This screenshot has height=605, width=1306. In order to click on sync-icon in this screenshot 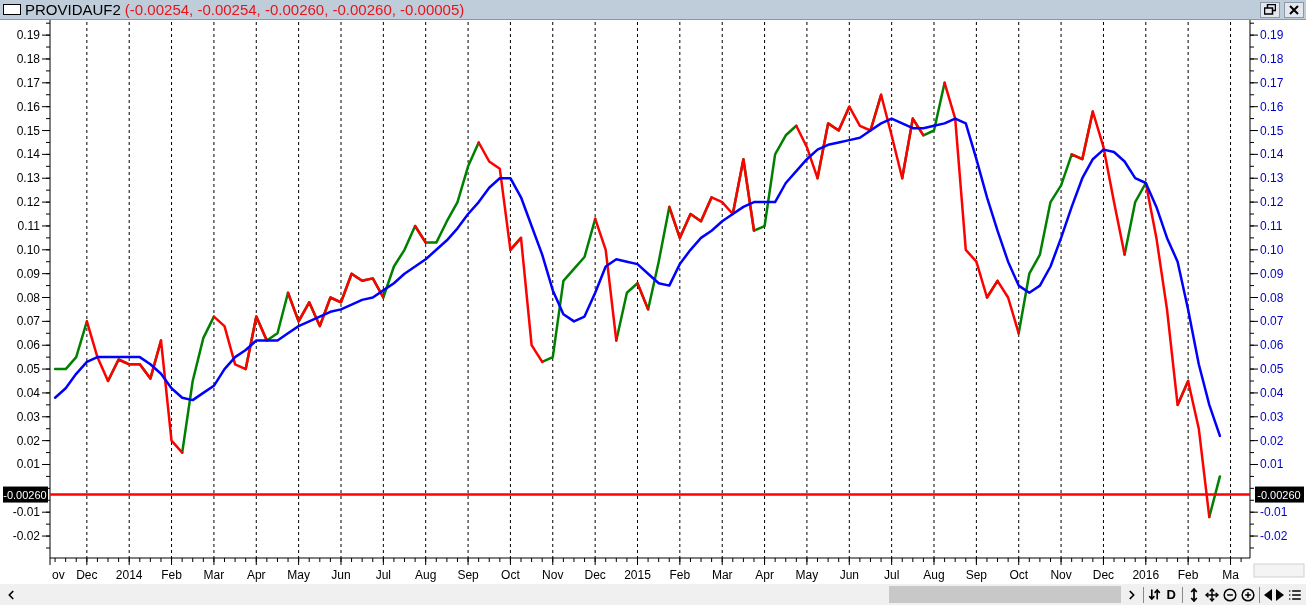, I will do `click(1154, 594)`.